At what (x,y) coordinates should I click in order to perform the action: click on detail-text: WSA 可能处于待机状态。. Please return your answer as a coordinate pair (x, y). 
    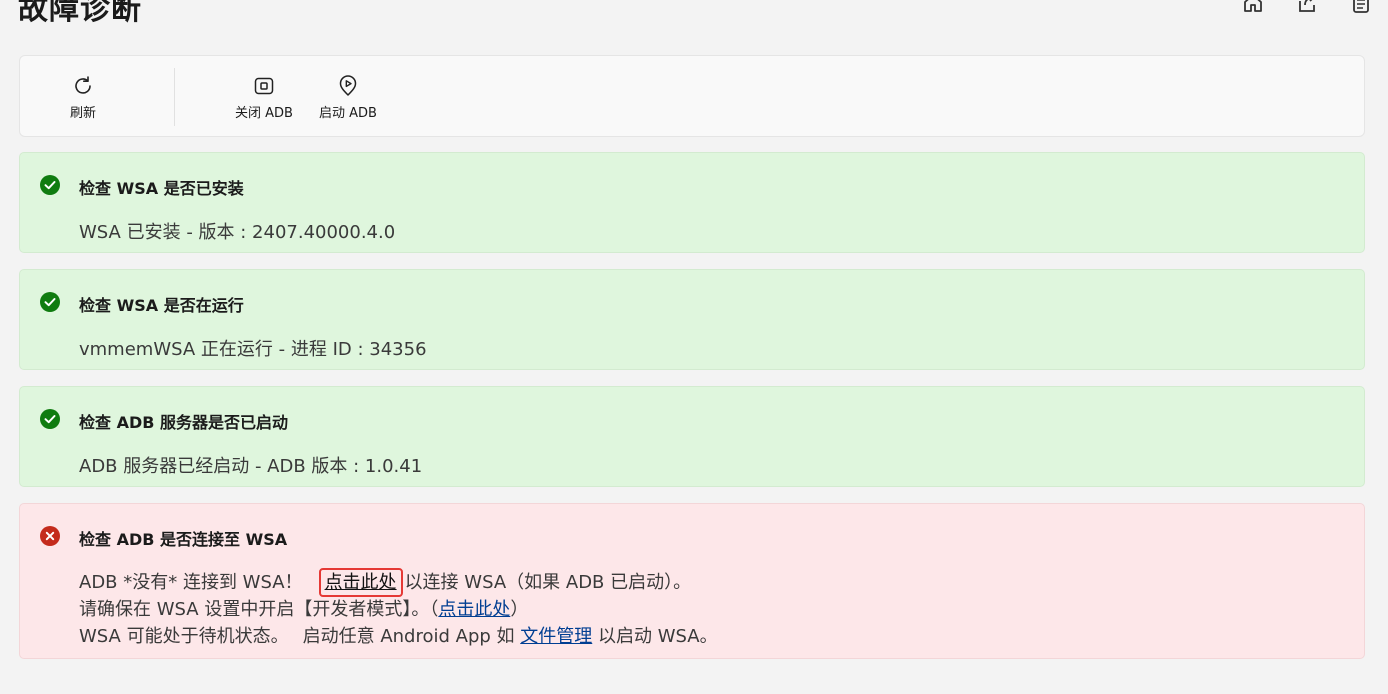
    Looking at the image, I should click on (184, 636).